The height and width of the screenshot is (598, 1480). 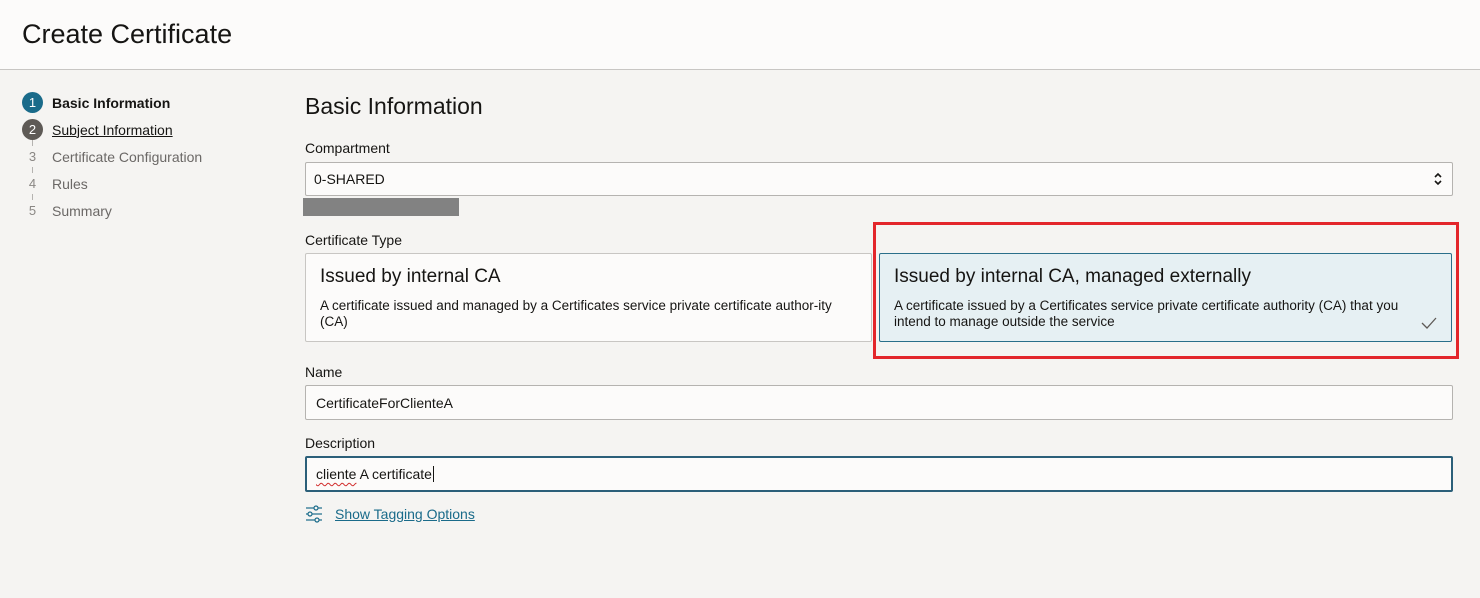 What do you see at coordinates (32, 156) in the screenshot?
I see `step-number: 3` at bounding box center [32, 156].